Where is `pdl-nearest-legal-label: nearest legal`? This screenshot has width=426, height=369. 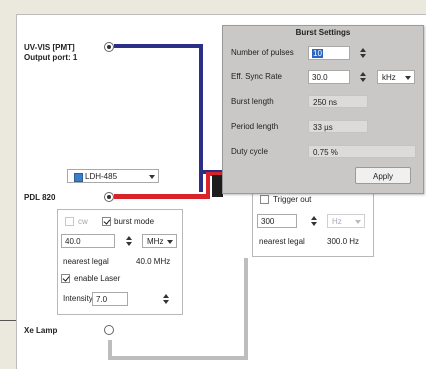
pdl-nearest-legal-label: nearest legal is located at coordinates (86, 261).